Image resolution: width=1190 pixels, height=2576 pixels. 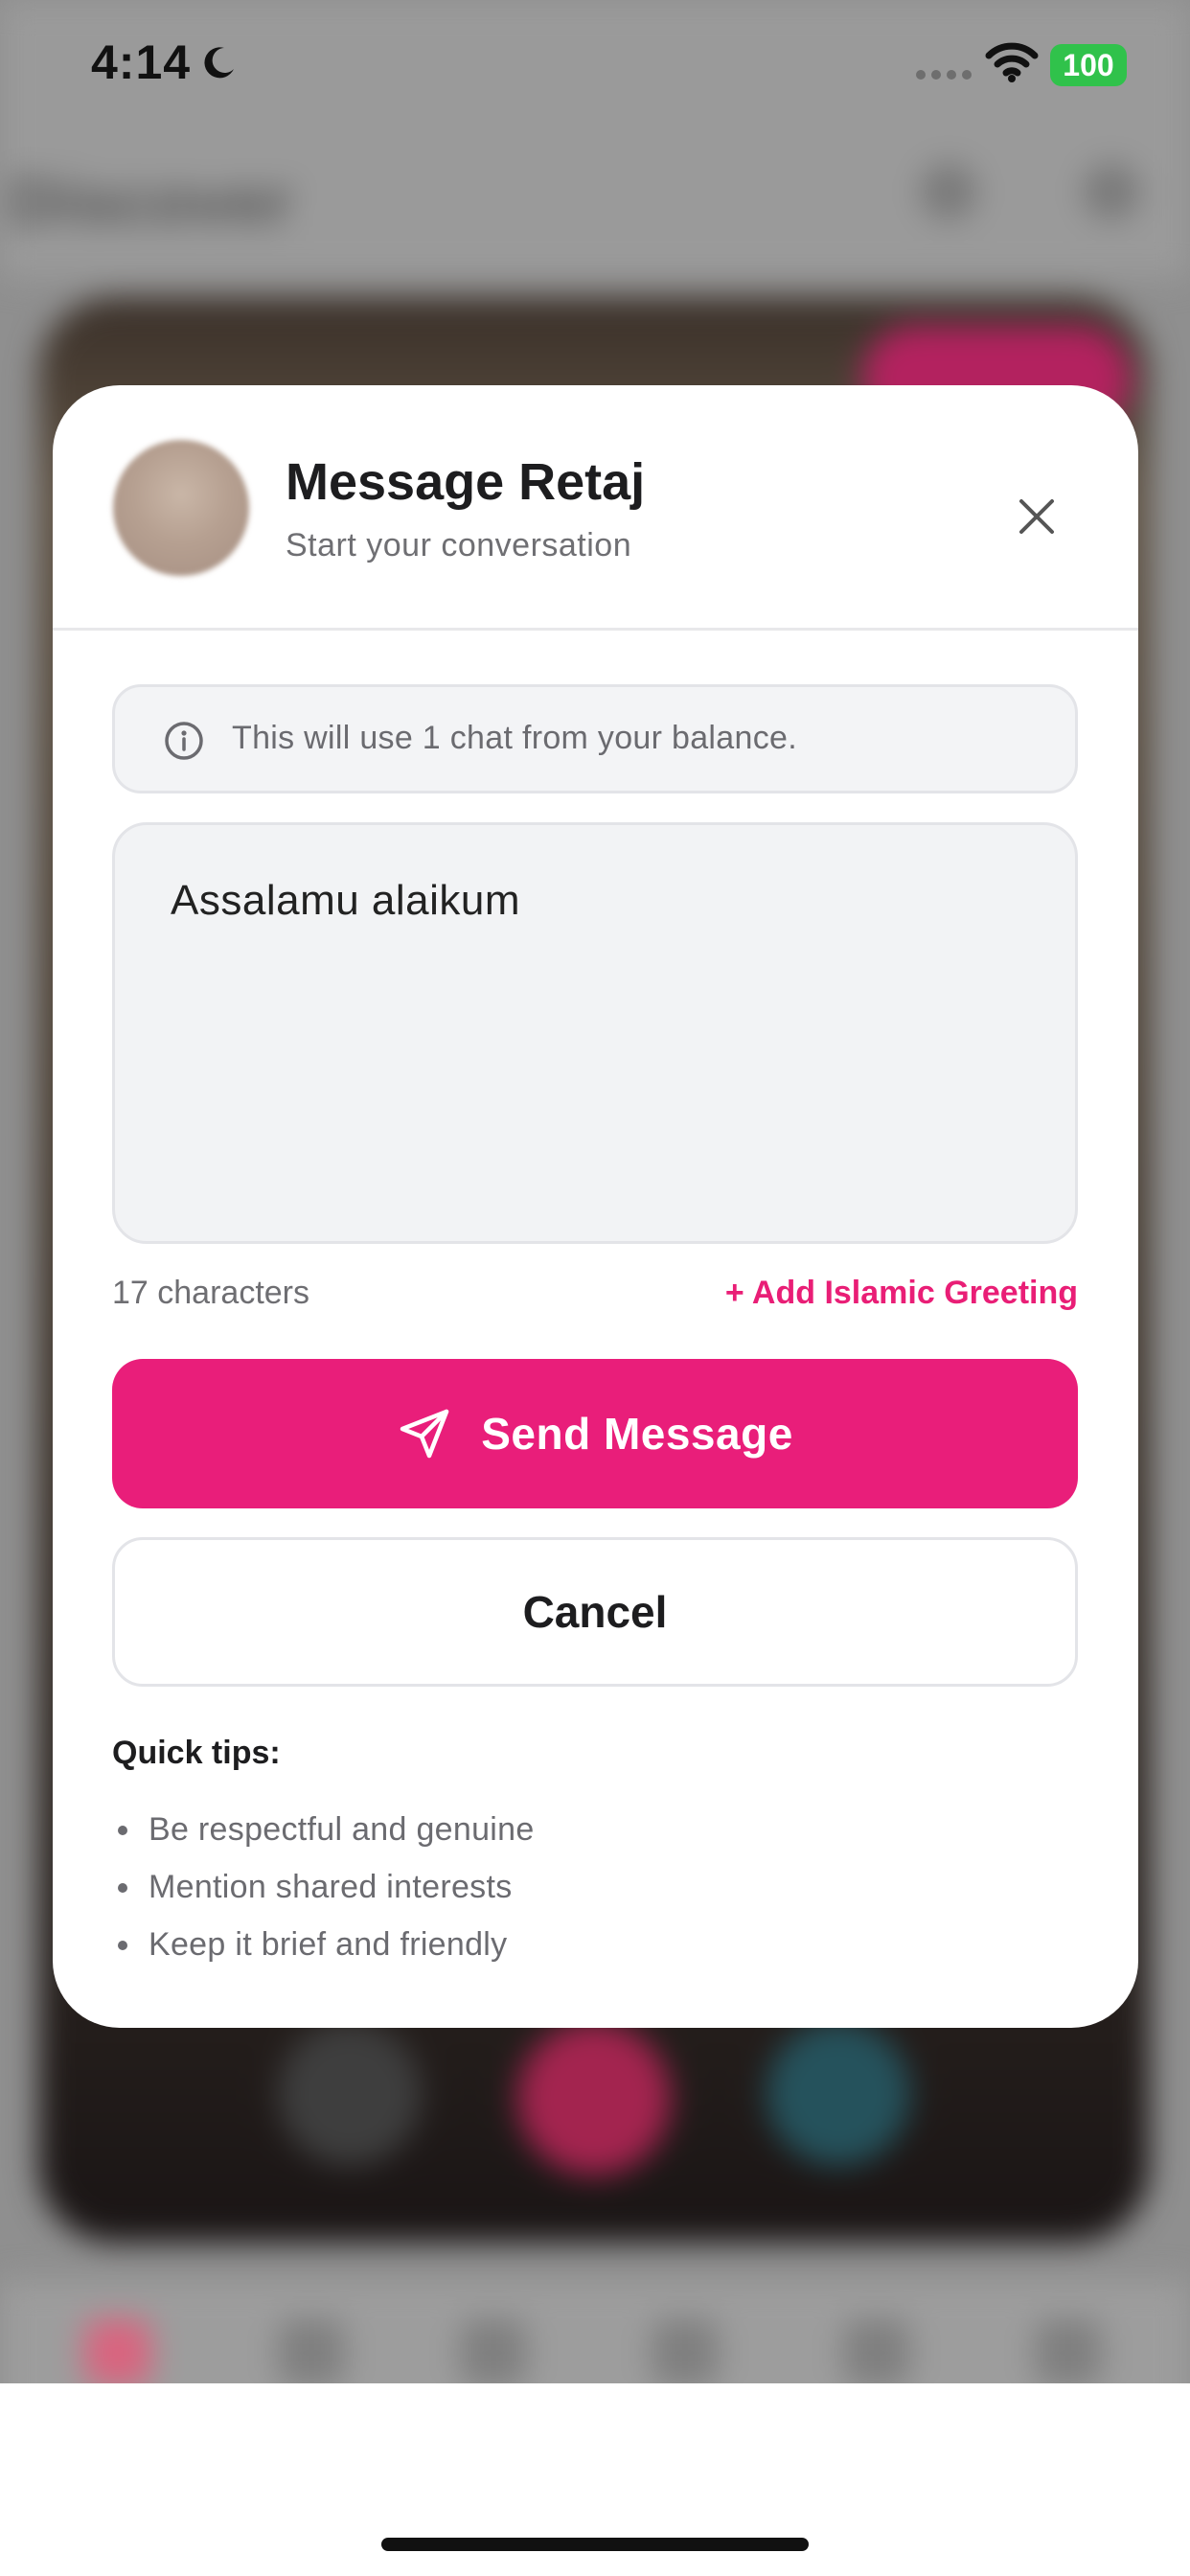 What do you see at coordinates (184, 741) in the screenshot?
I see `info-icon` at bounding box center [184, 741].